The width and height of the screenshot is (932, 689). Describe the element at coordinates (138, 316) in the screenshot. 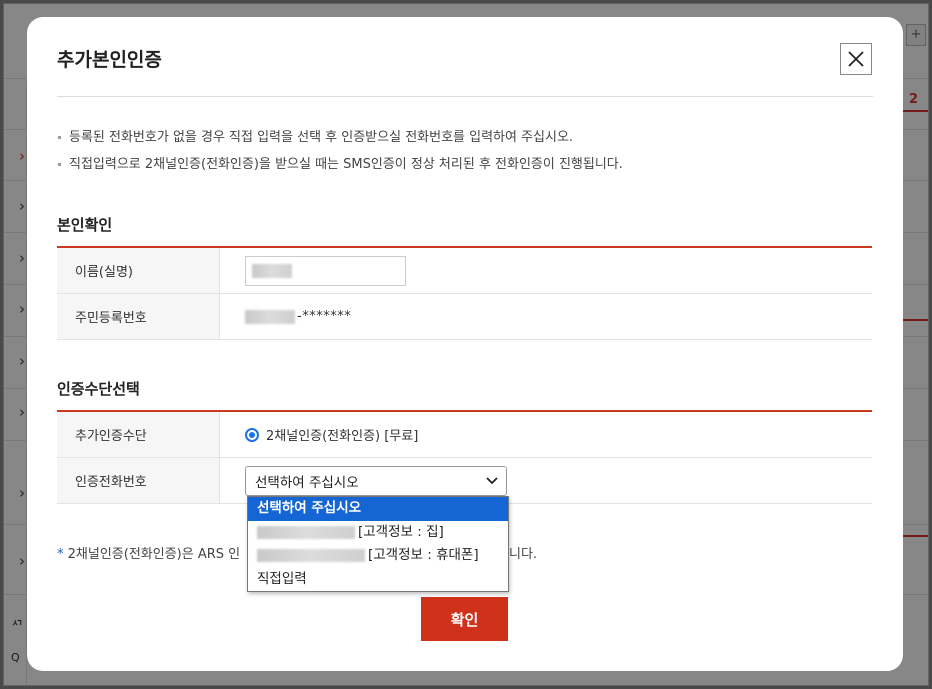

I see `rrn-label: 주민등록번호` at that location.